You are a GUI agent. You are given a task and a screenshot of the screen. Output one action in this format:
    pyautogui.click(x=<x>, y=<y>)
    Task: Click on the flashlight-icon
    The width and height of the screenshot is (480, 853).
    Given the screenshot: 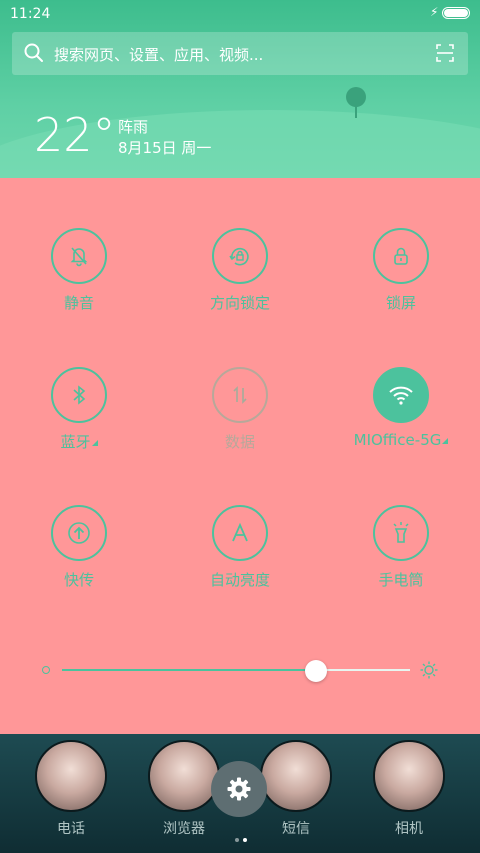 What is the action you would take?
    pyautogui.click(x=401, y=533)
    